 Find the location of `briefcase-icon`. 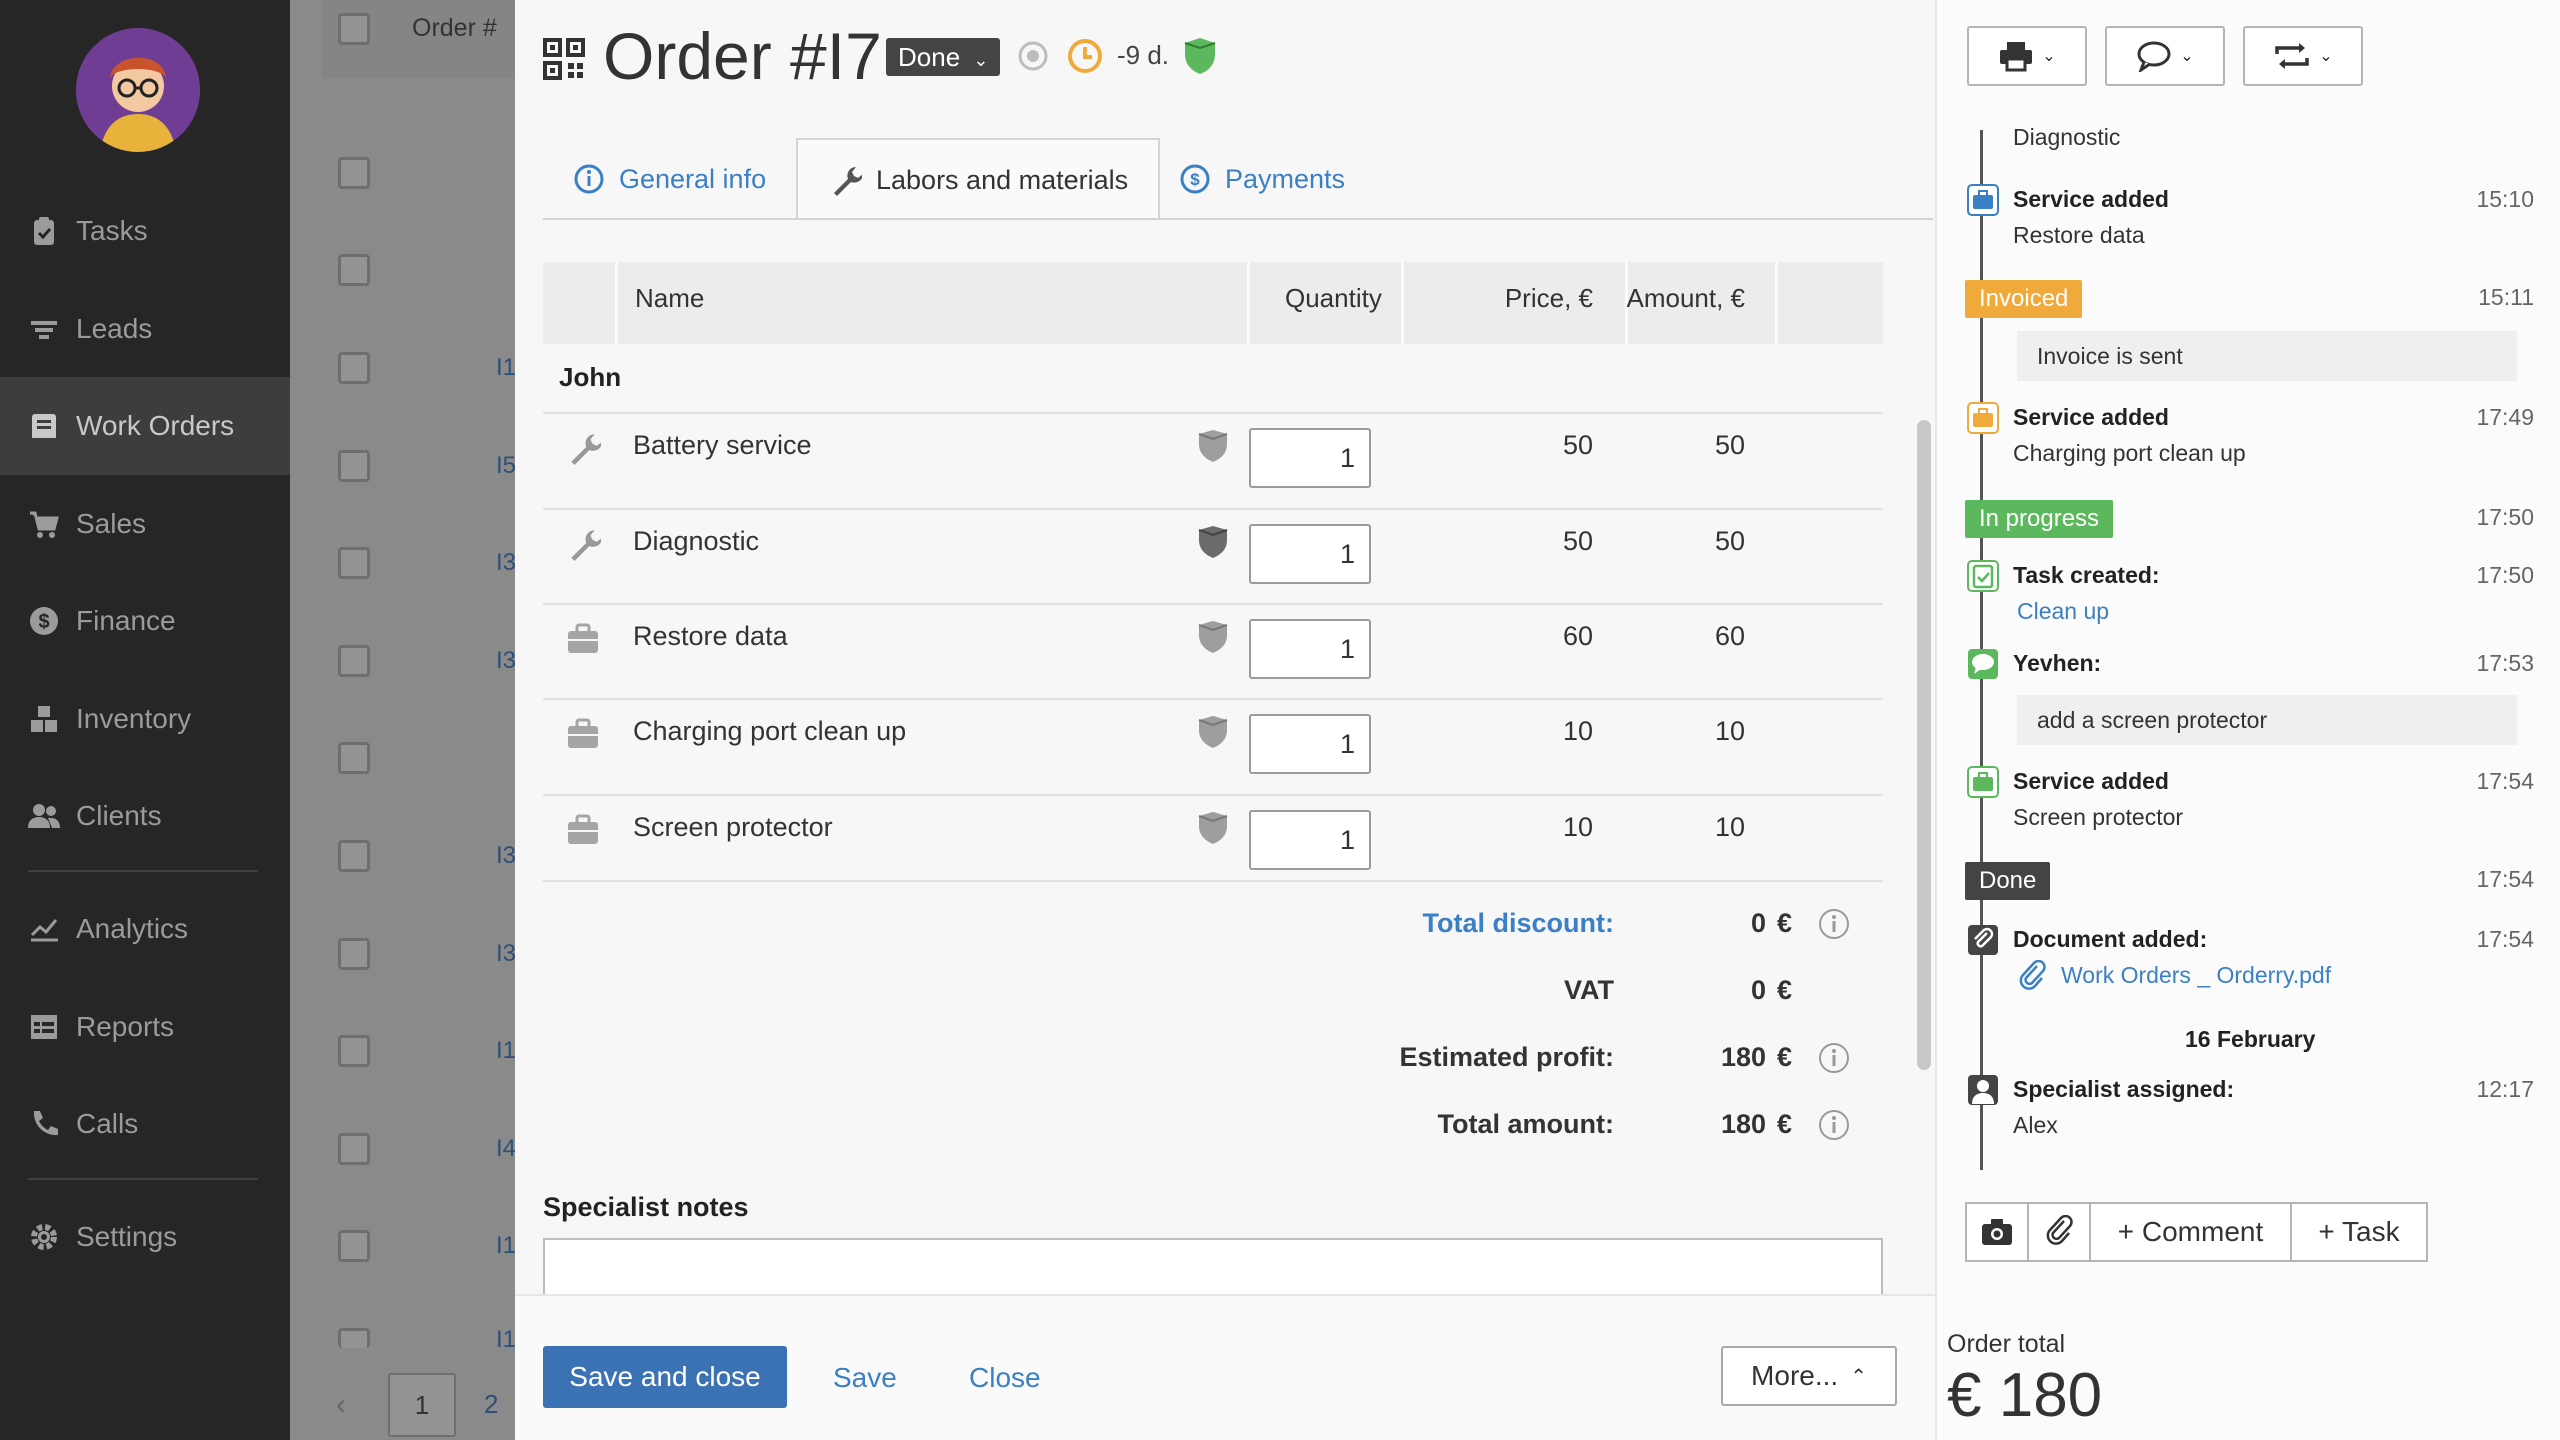

briefcase-icon is located at coordinates (583, 638).